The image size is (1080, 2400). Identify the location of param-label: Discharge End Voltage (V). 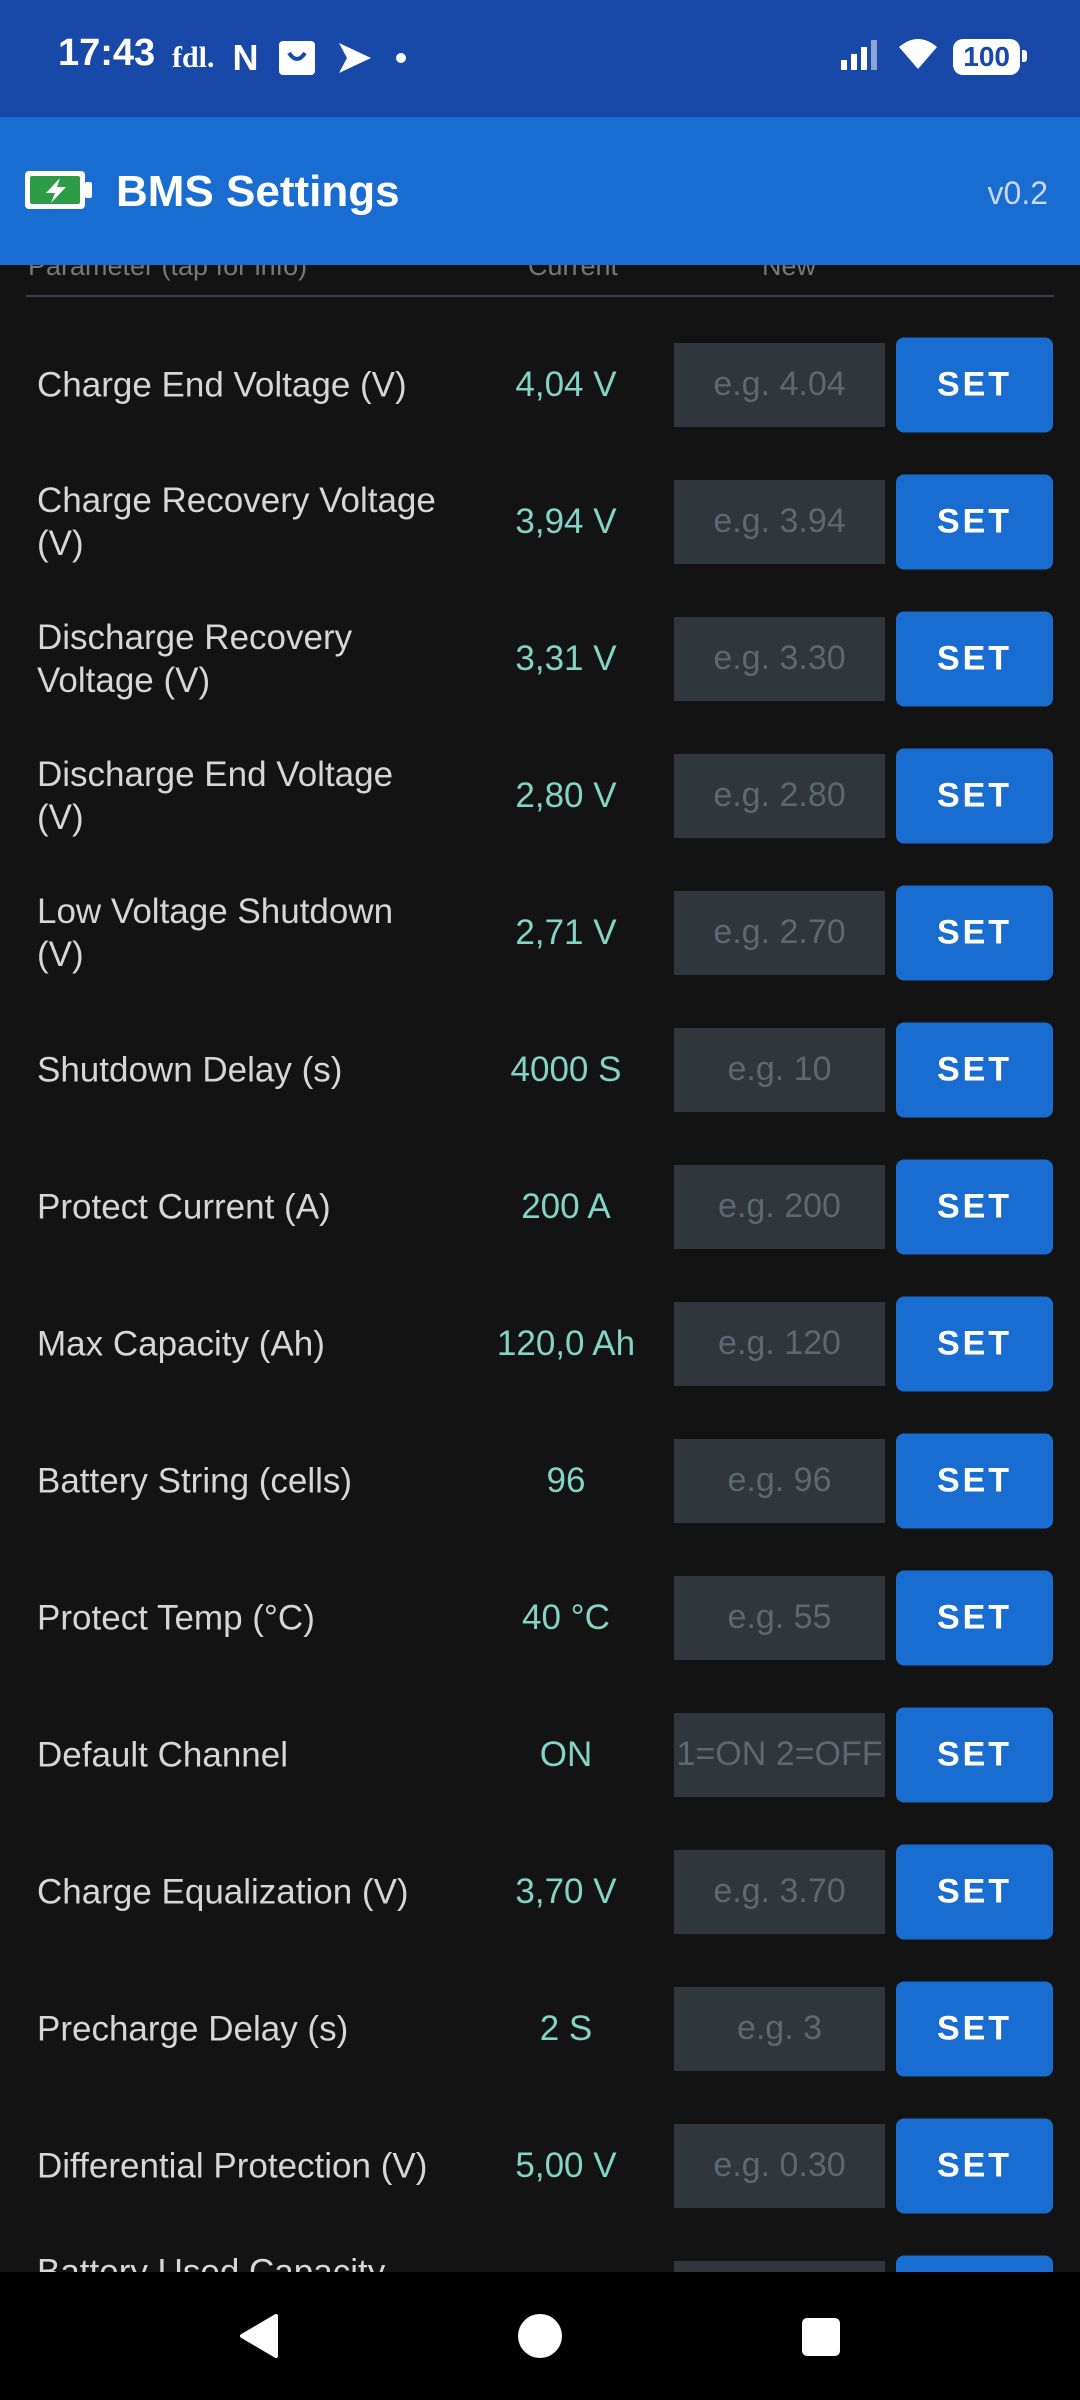
(242, 796).